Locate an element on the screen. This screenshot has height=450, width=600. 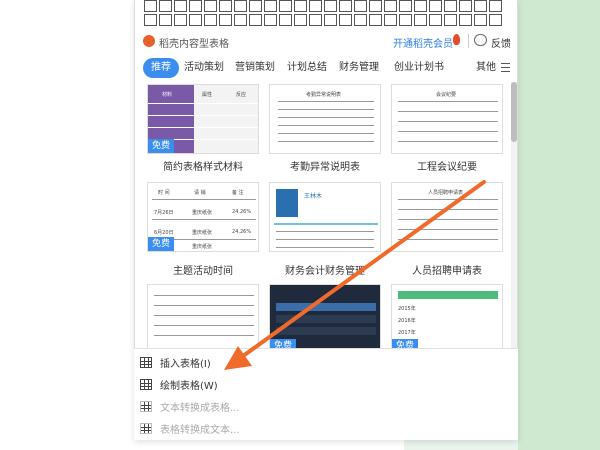
template-title: 人员招聘申请表 is located at coordinates (447, 269).